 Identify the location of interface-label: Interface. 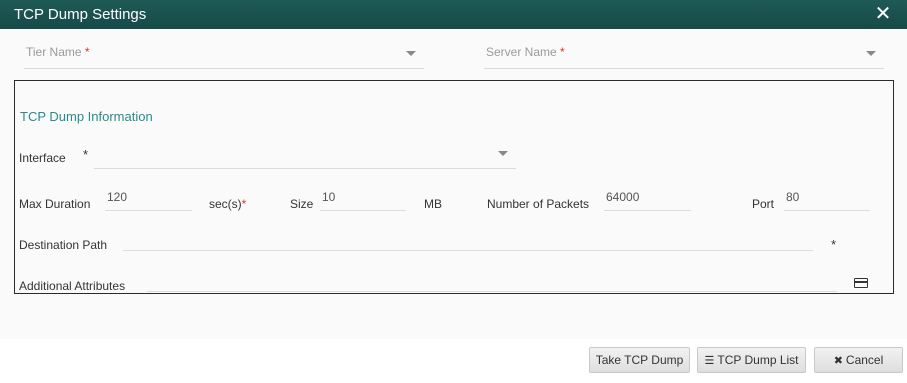
(42, 158).